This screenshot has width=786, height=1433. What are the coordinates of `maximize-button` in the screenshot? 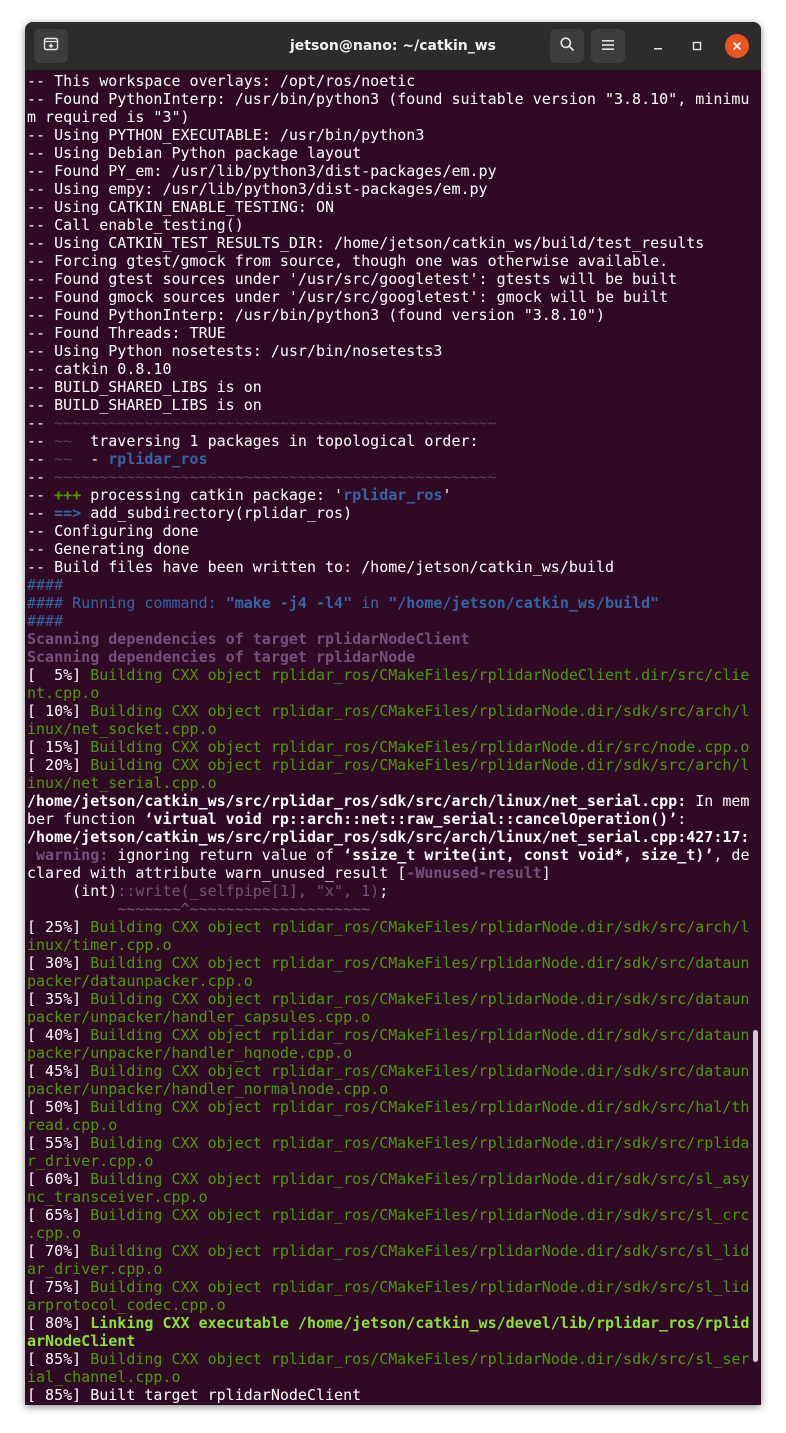 It's located at (697, 46).